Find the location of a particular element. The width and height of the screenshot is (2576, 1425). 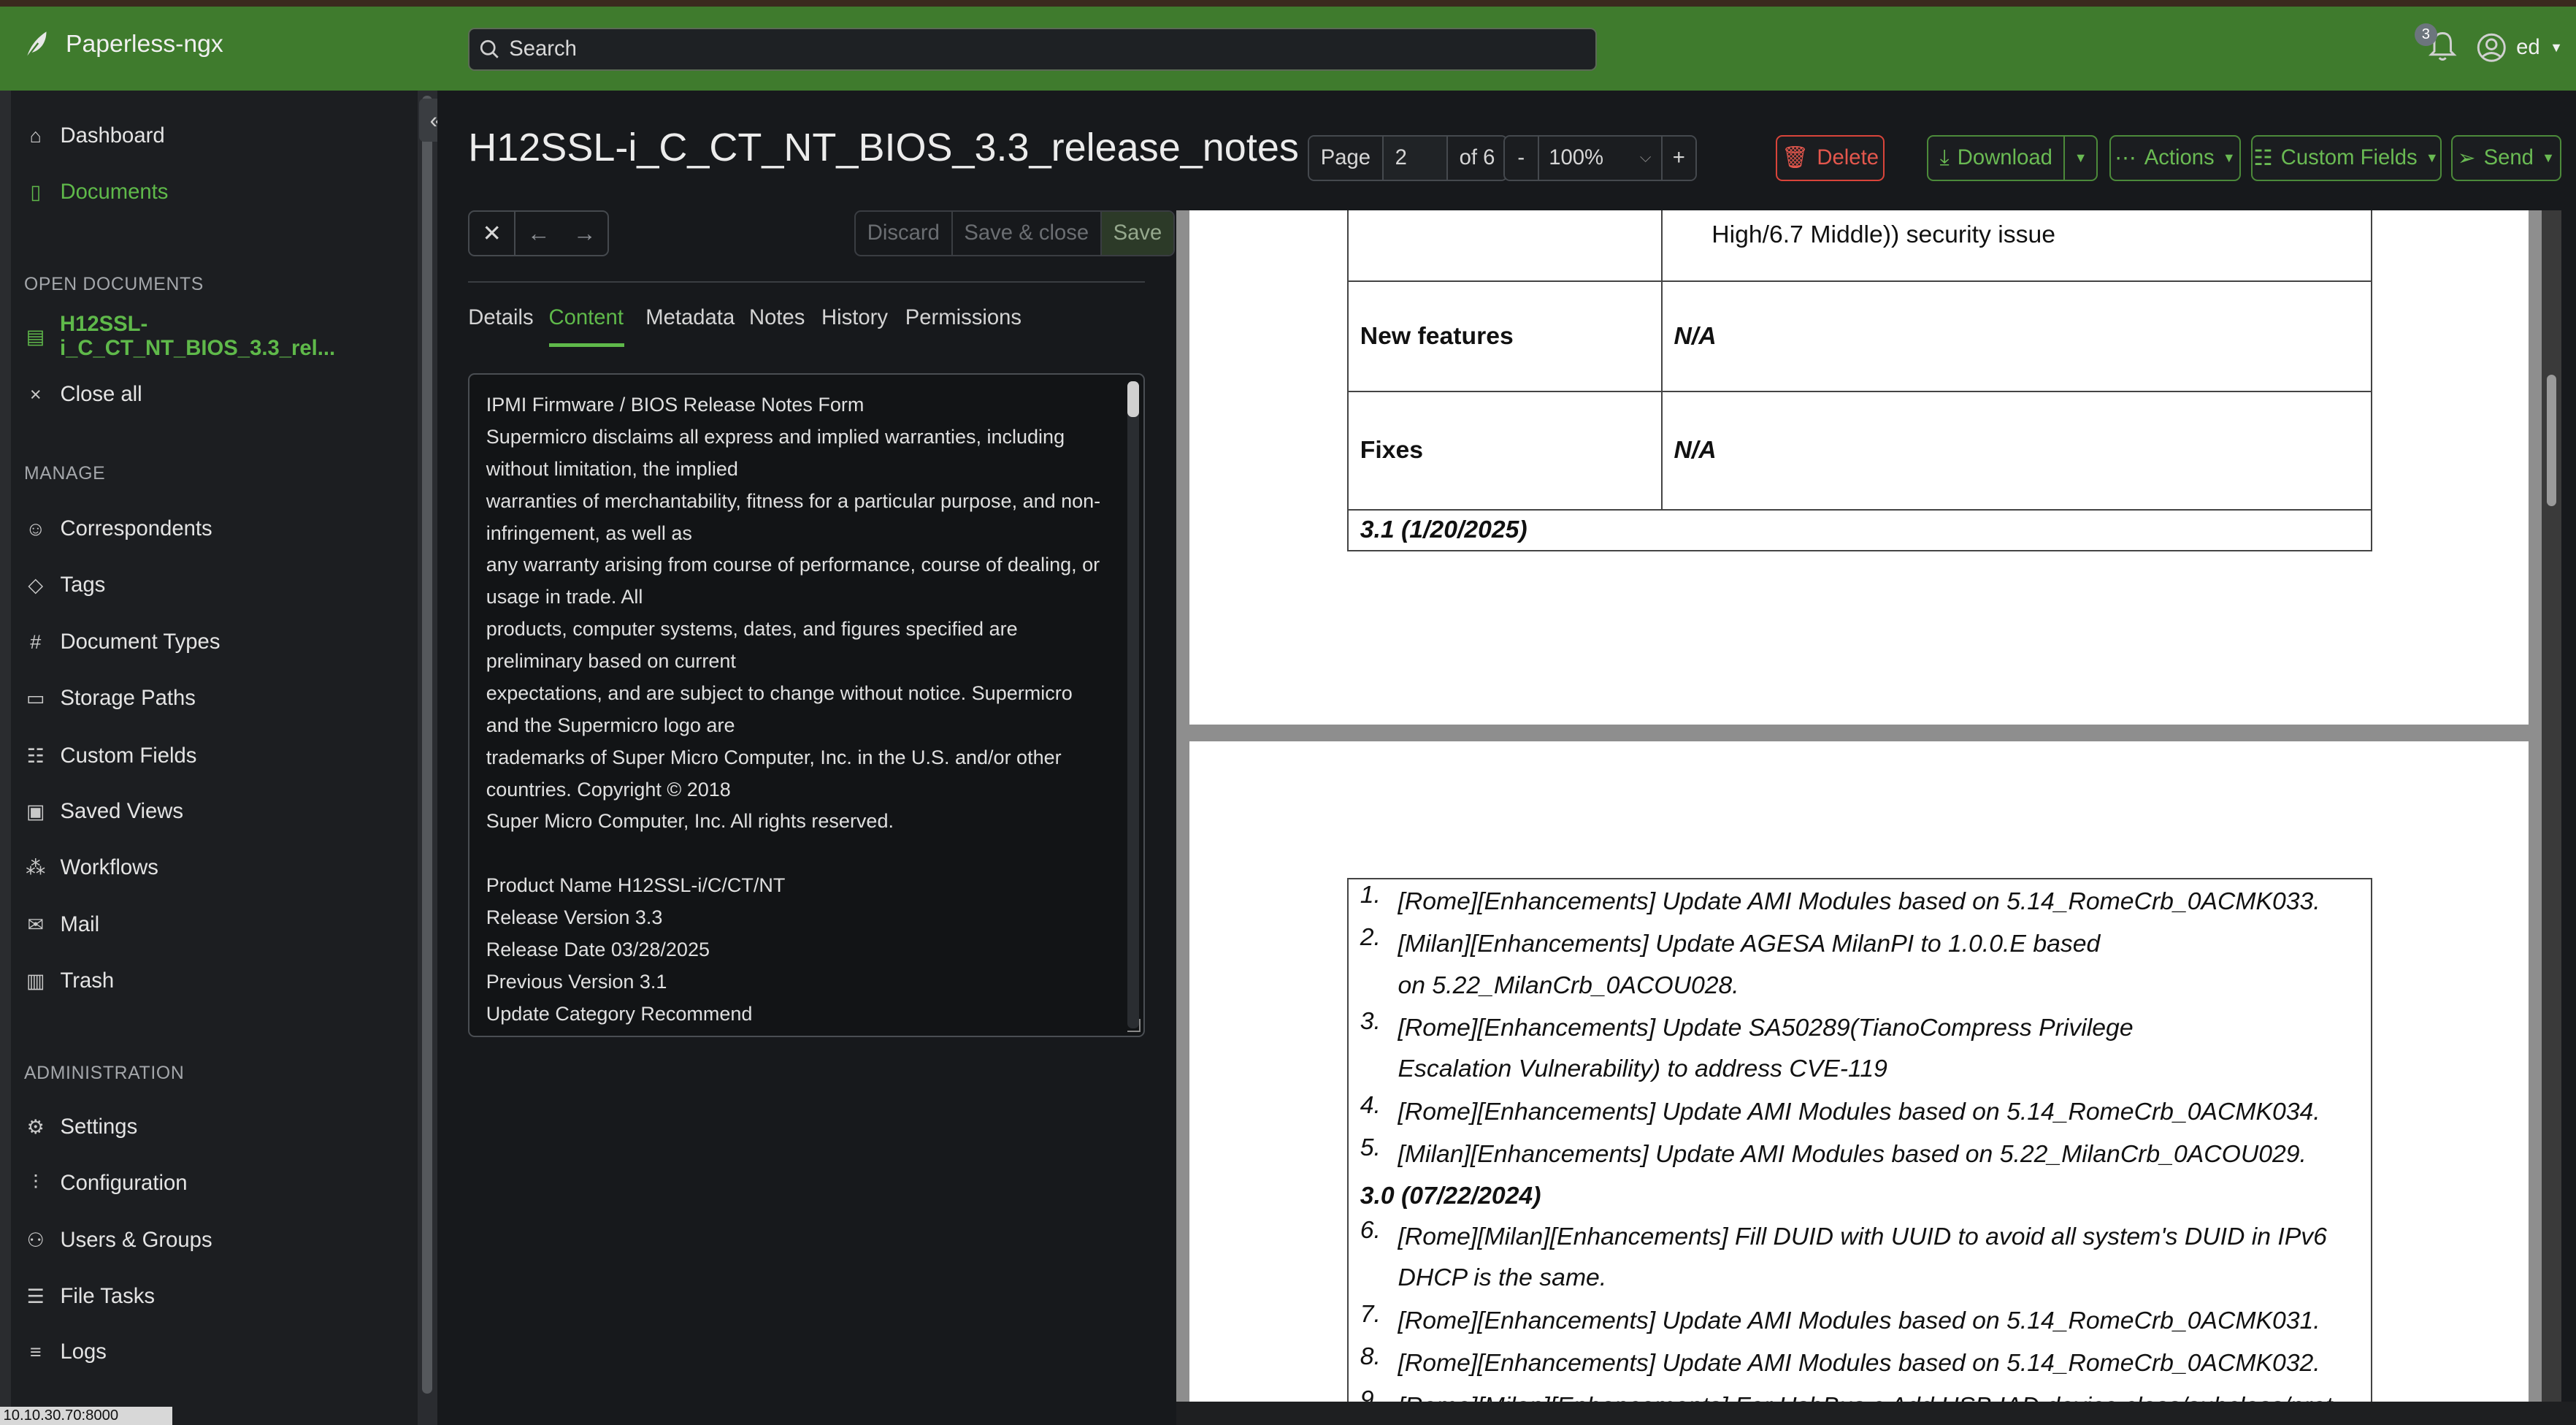

close-document-button: ✕ is located at coordinates (492, 233).